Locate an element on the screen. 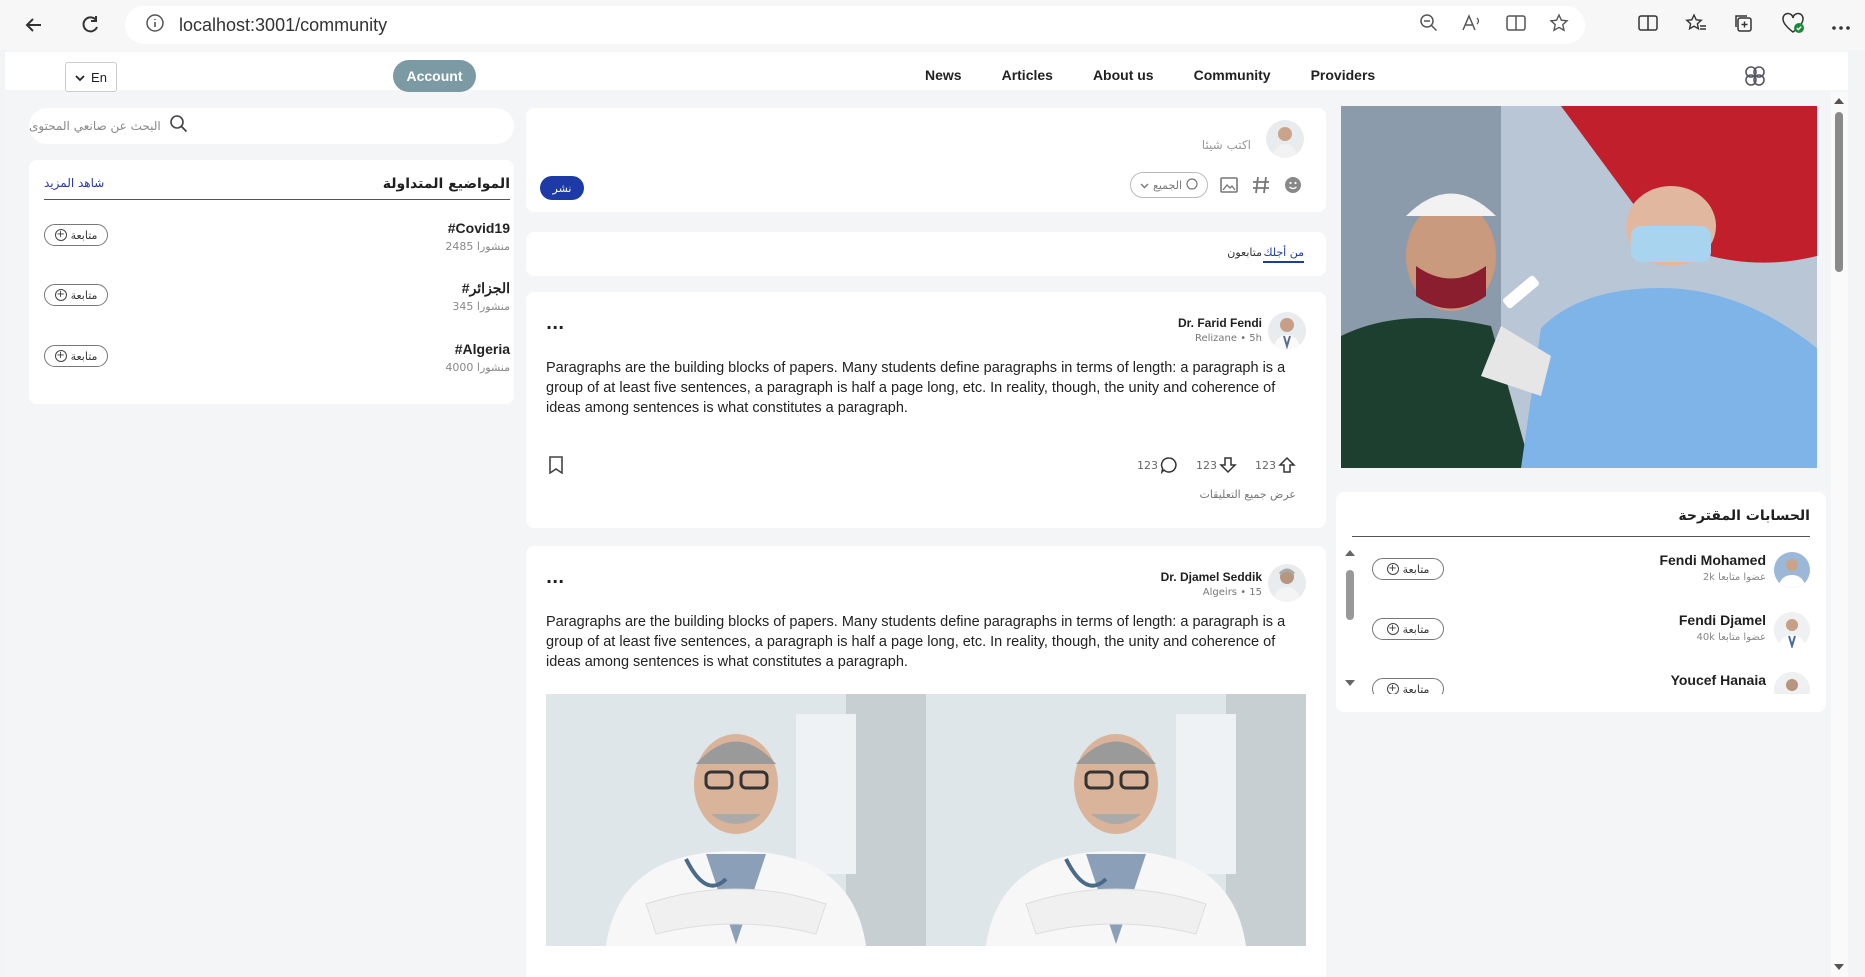 This screenshot has height=977, width=1865. globe-icon is located at coordinates (1192, 185).